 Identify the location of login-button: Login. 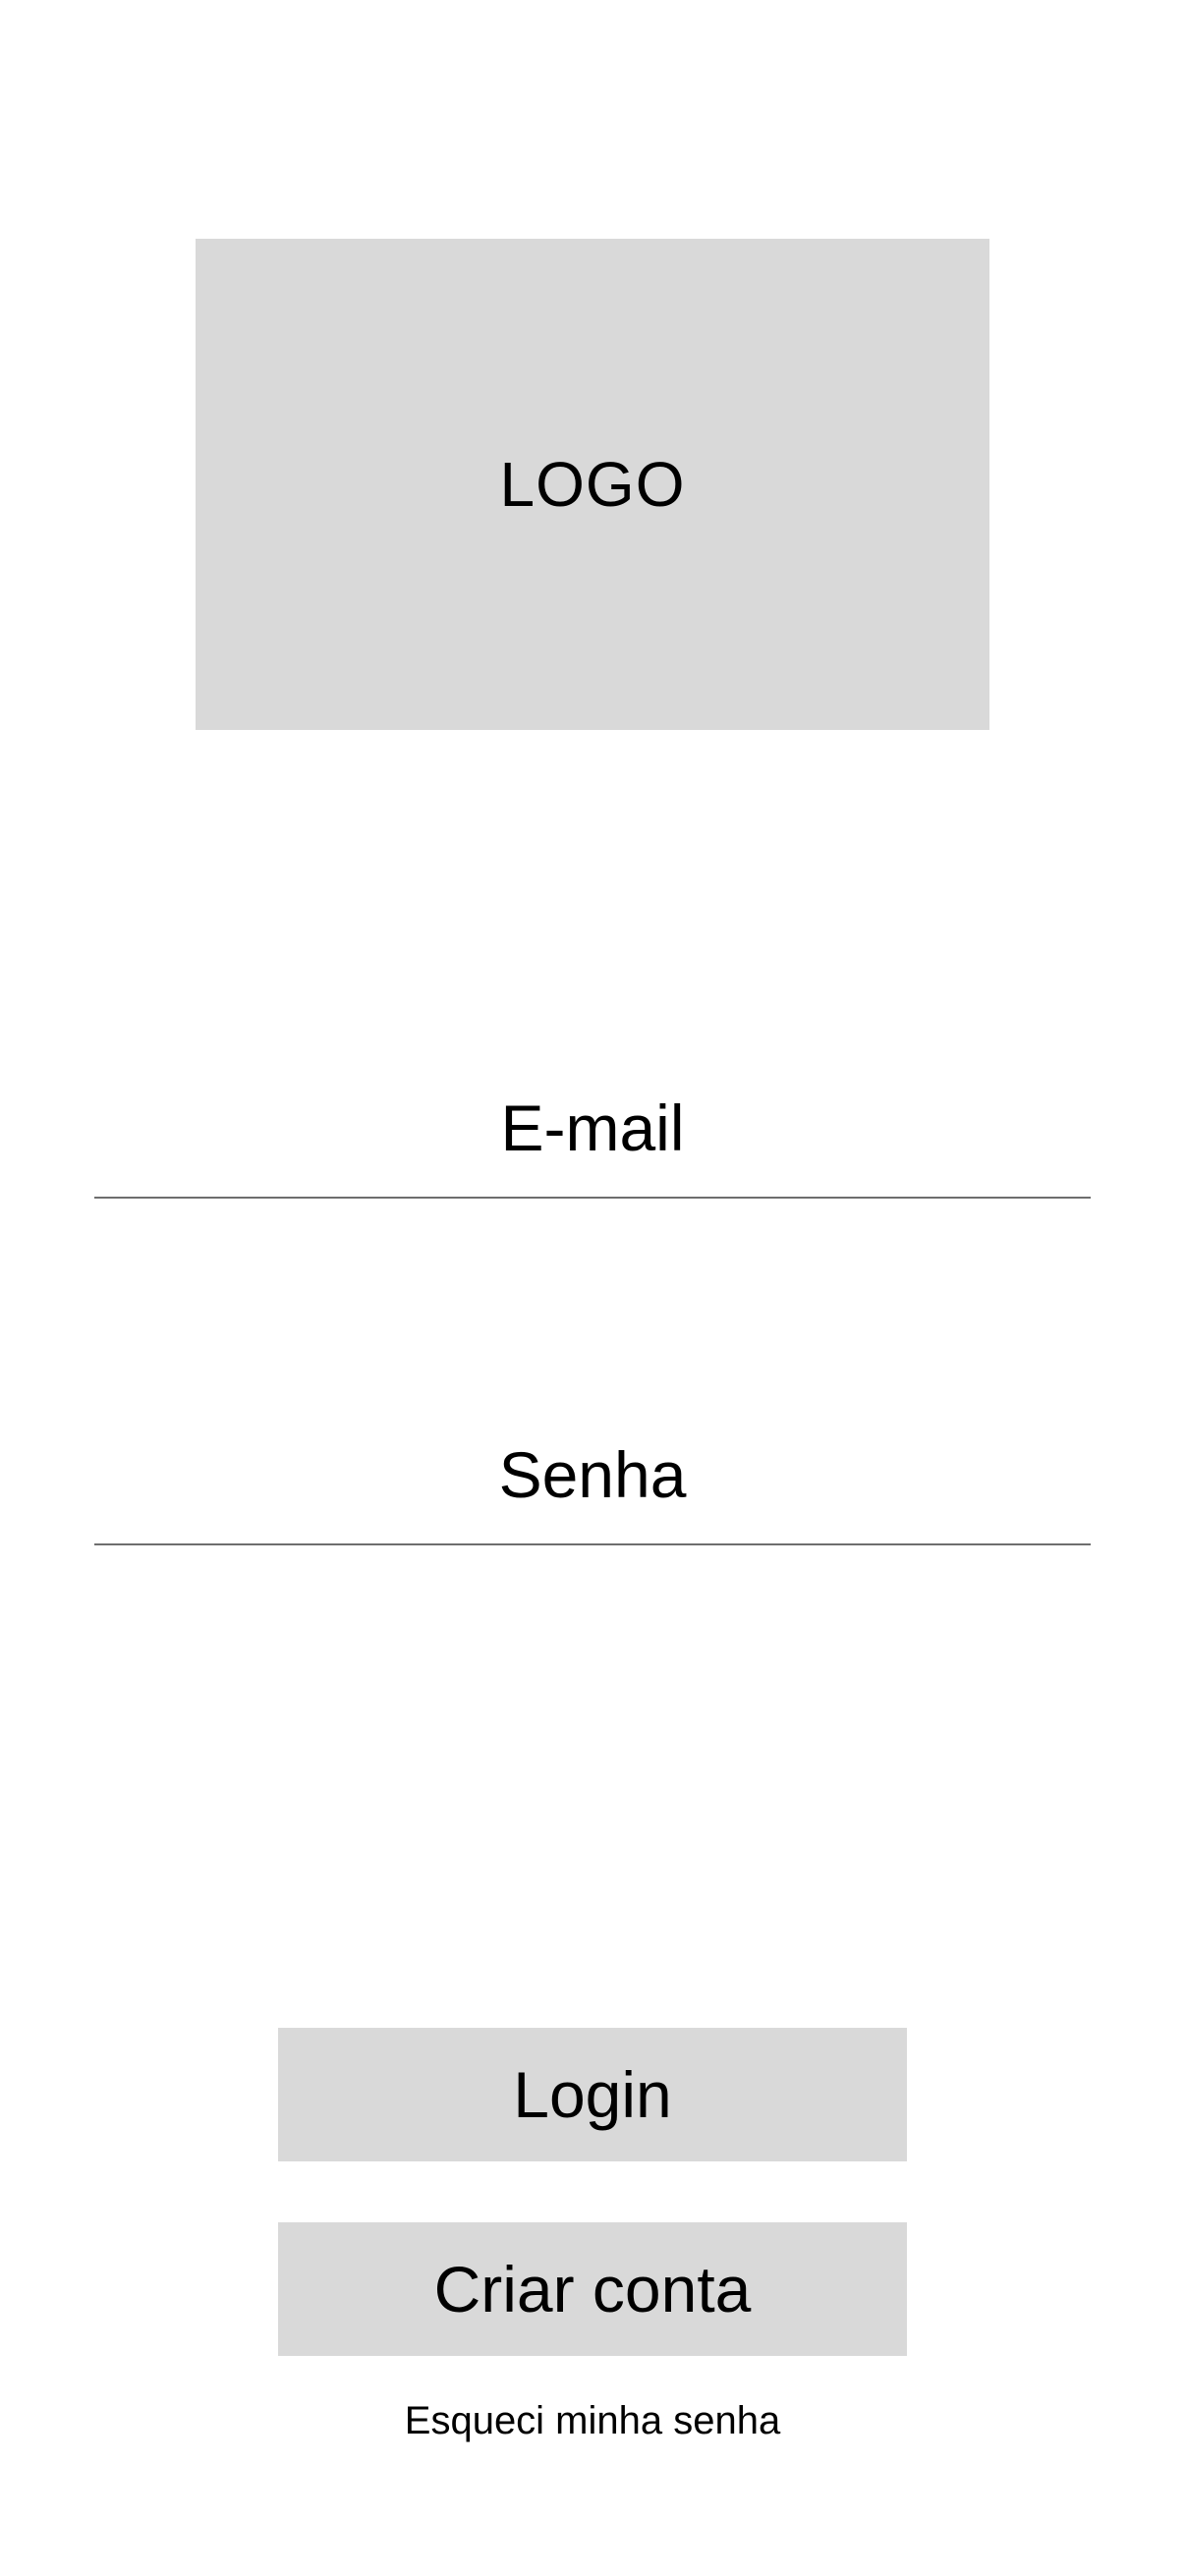
(592, 2094).